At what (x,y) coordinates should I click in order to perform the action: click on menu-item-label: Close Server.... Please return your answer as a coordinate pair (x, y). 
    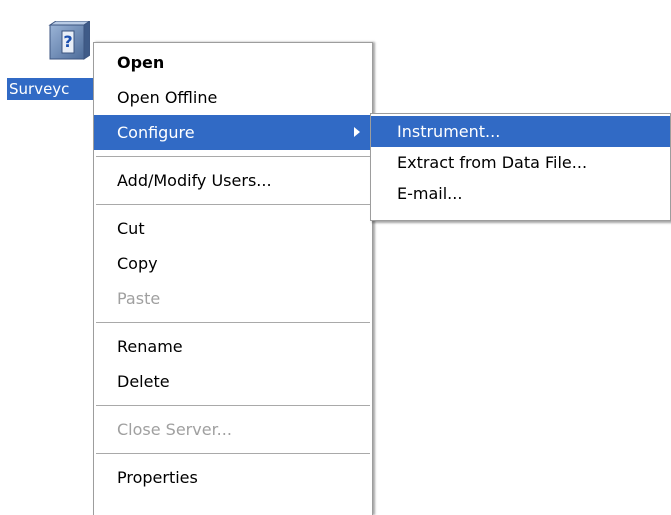
    Looking at the image, I should click on (174, 429).